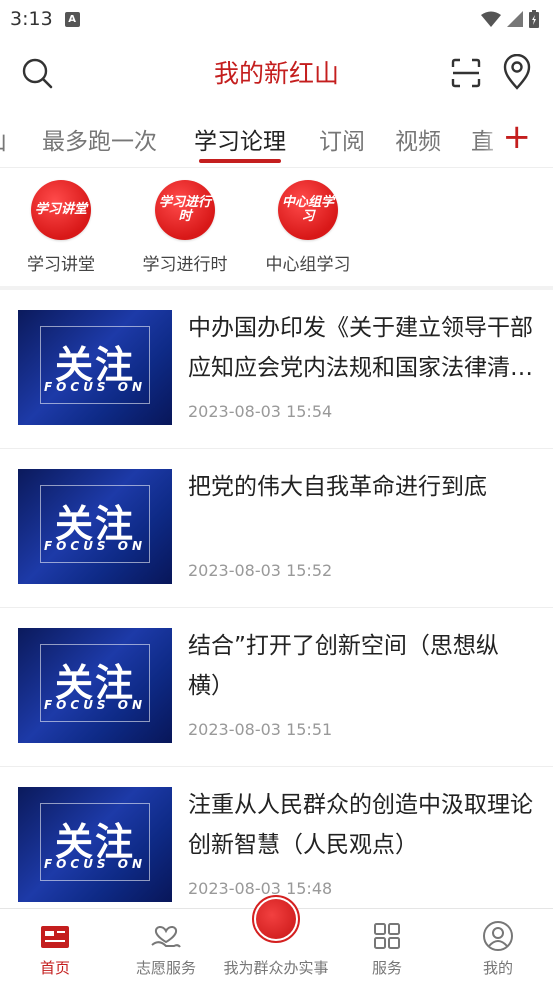  What do you see at coordinates (260, 570) in the screenshot?
I see `news-time: 2023-08-03 15:52` at bounding box center [260, 570].